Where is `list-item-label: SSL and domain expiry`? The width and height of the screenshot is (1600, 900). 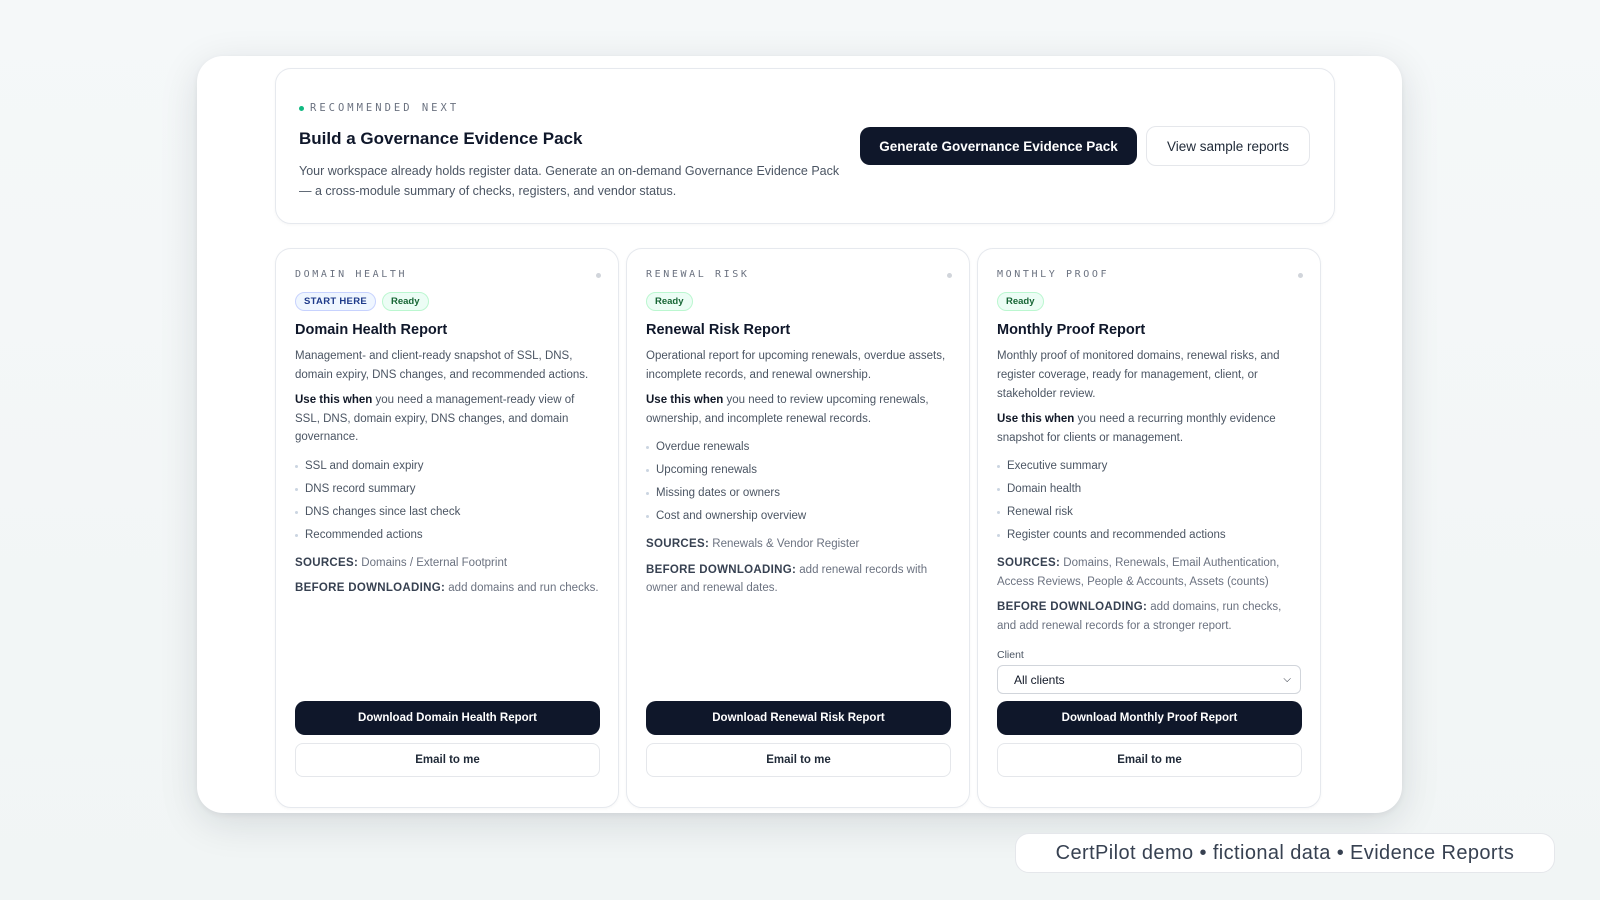
list-item-label: SSL and domain expiry is located at coordinates (364, 465).